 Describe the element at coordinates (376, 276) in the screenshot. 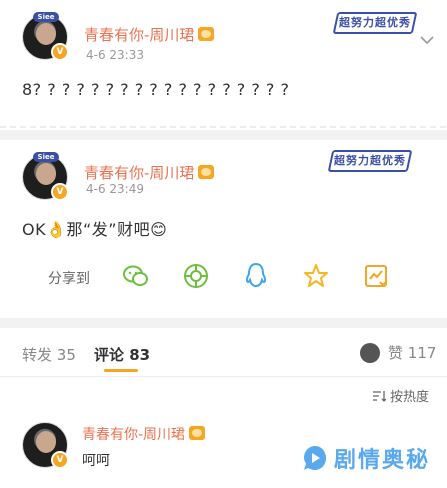

I see `save-image-icon` at that location.